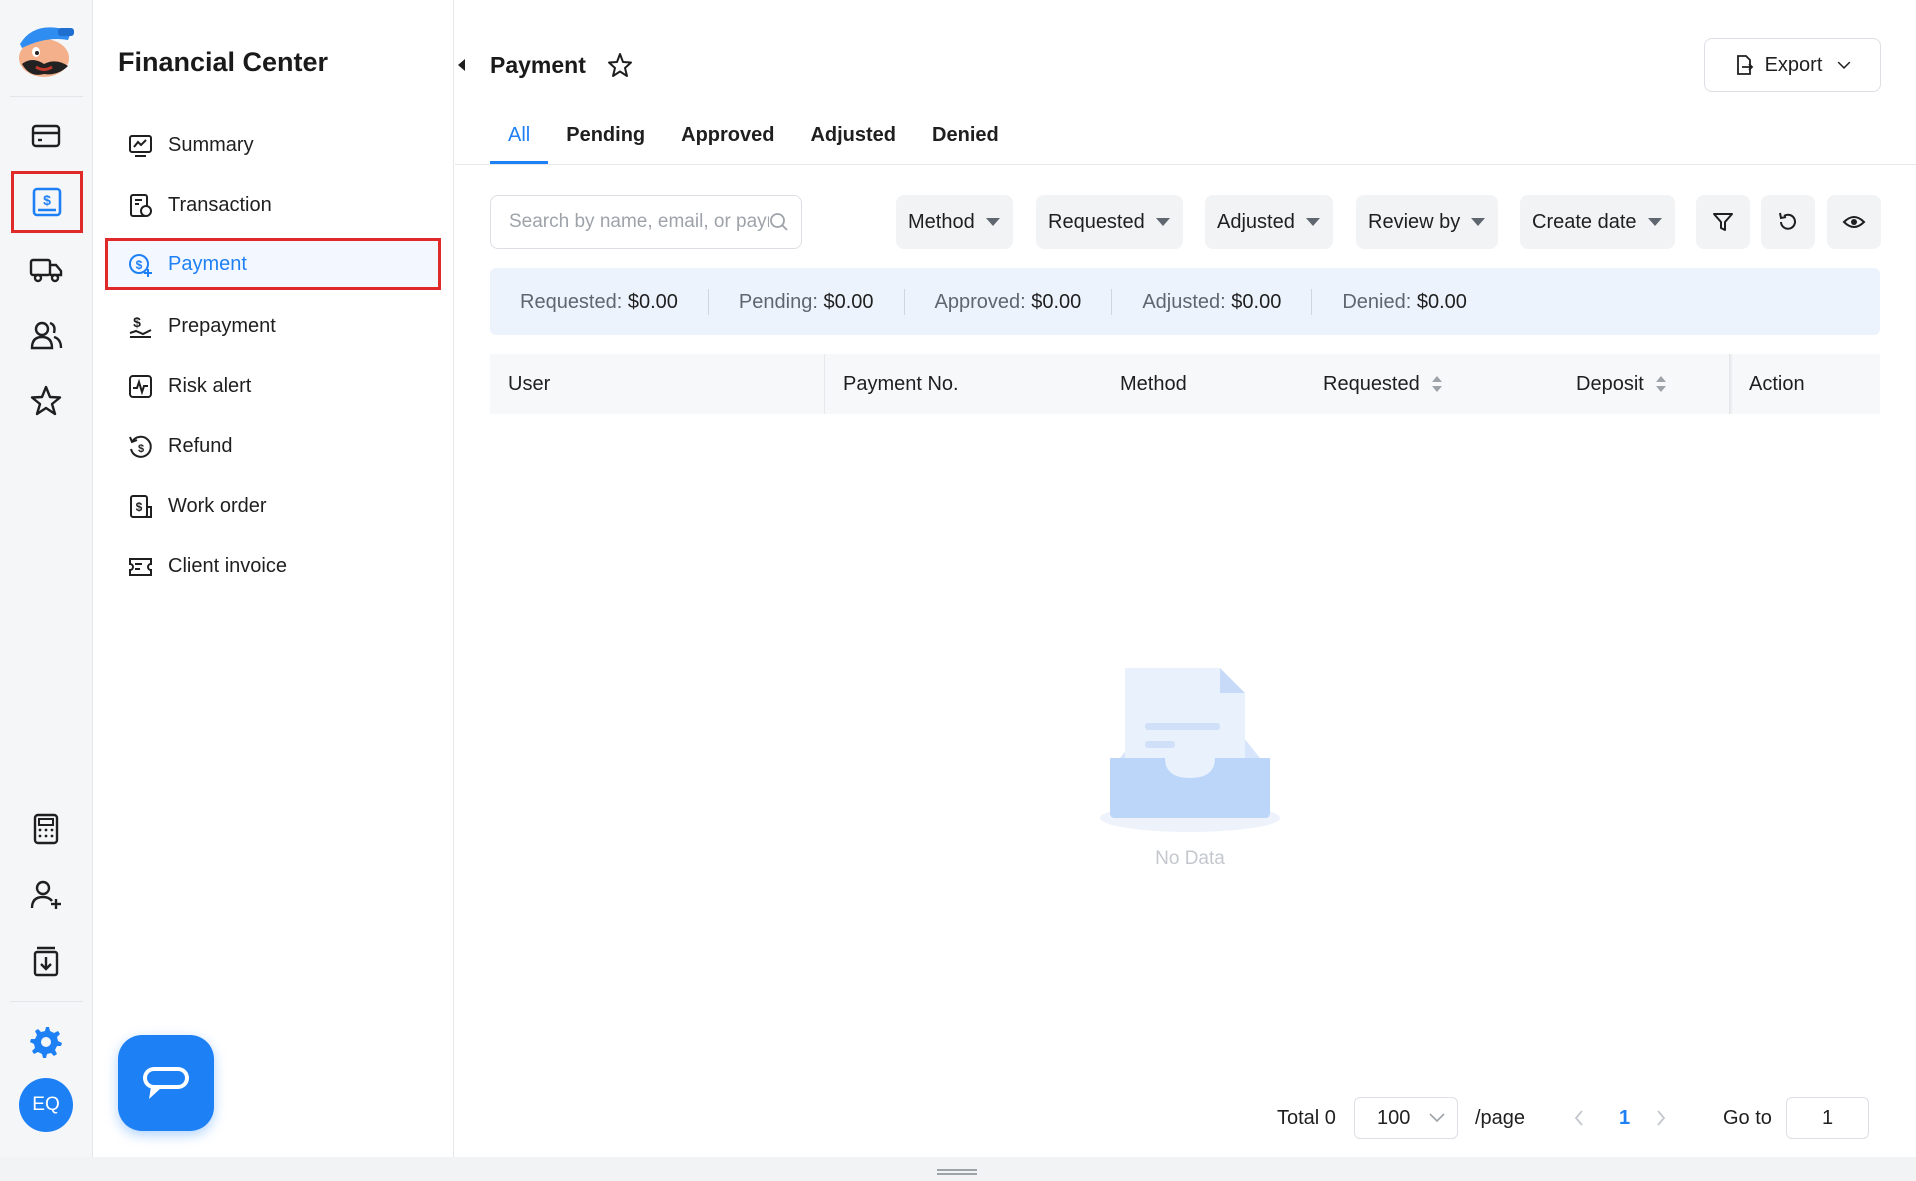 This screenshot has height=1181, width=1916. I want to click on goto-label: Go to, so click(1747, 1117).